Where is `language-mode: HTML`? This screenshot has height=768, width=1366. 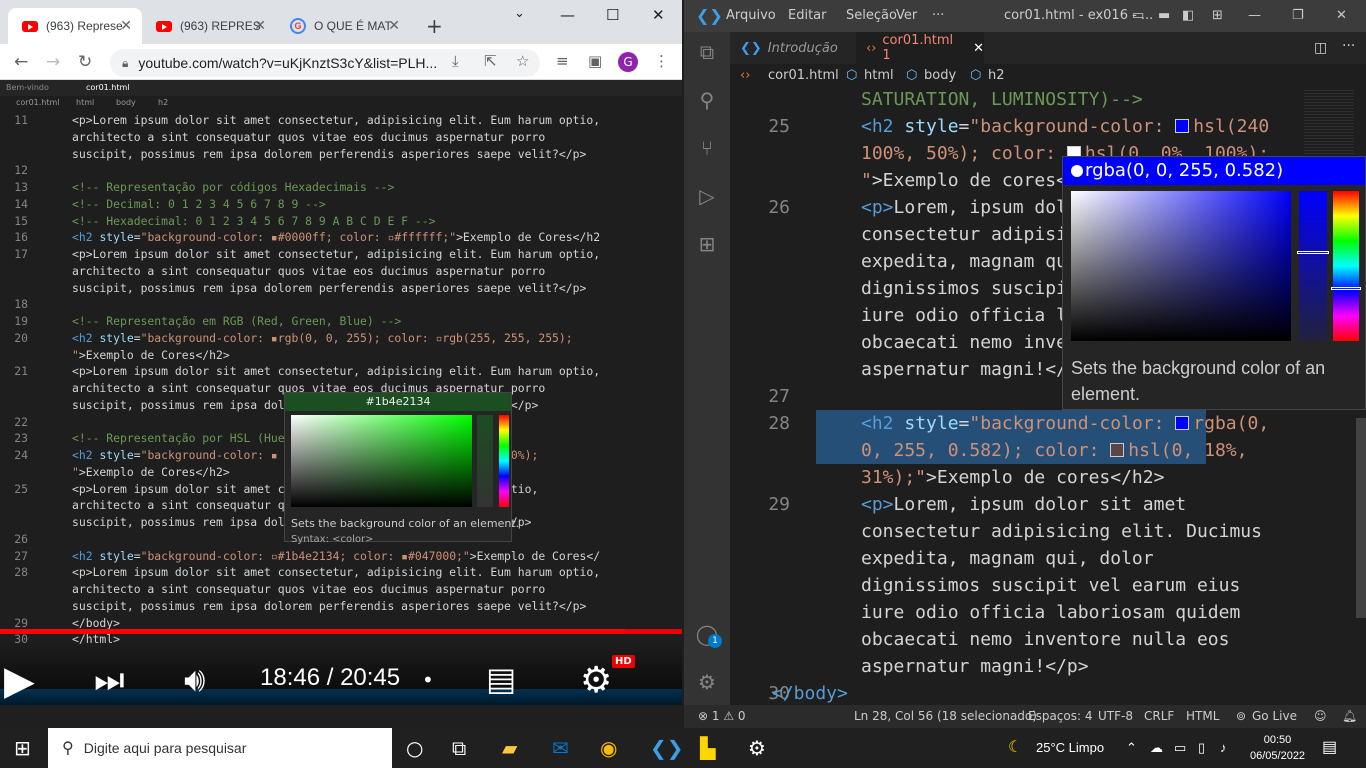
language-mode: HTML is located at coordinates (1202, 716).